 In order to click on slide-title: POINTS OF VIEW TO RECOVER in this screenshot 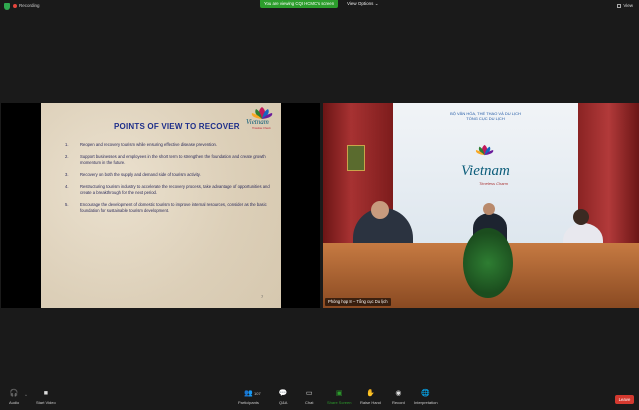, I will do `click(177, 126)`.